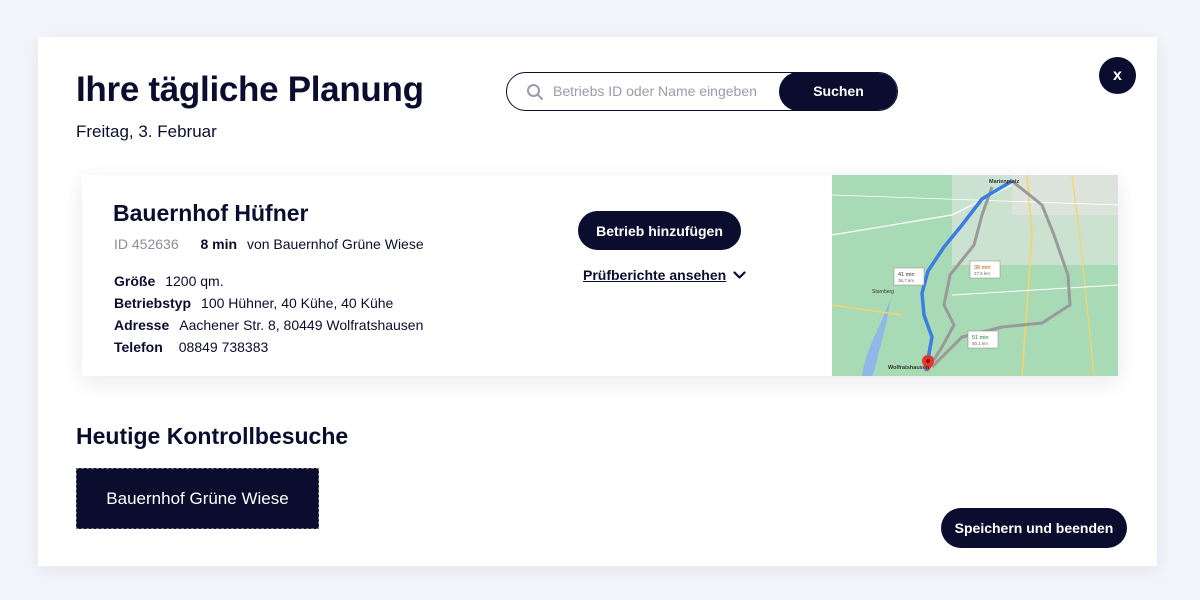 This screenshot has height=600, width=1200. I want to click on map-route-label: 41 min 36,7 km, so click(909, 276).